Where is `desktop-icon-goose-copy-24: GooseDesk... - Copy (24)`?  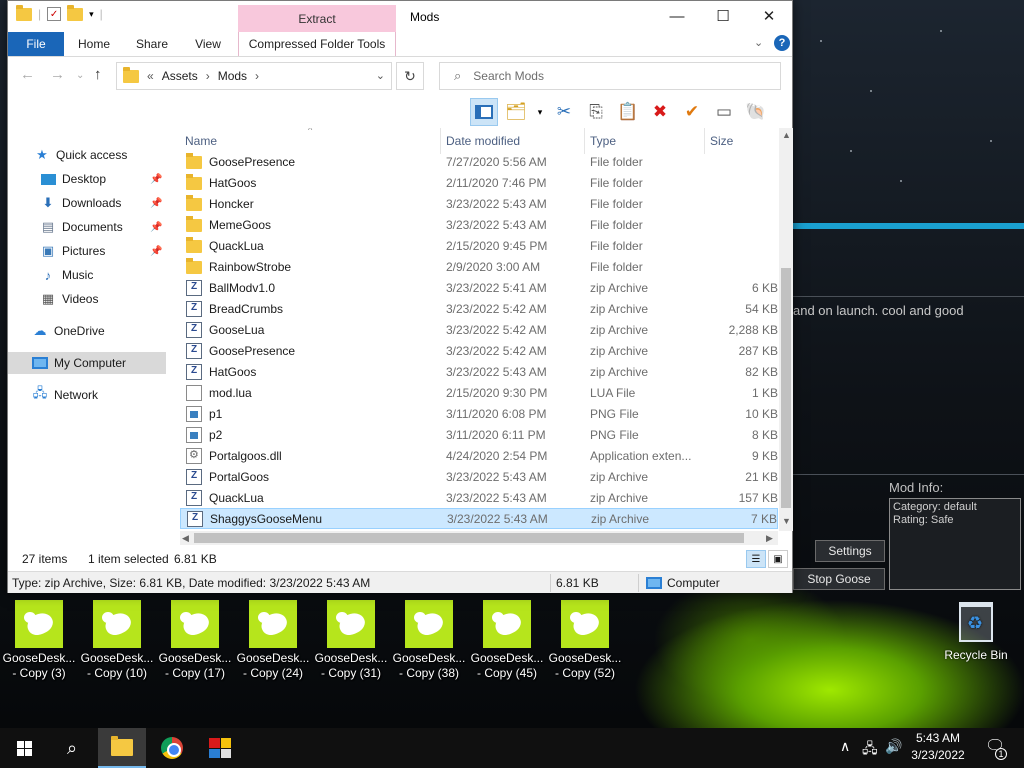
desktop-icon-goose-copy-24: GooseDesk... - Copy (24) is located at coordinates (273, 640).